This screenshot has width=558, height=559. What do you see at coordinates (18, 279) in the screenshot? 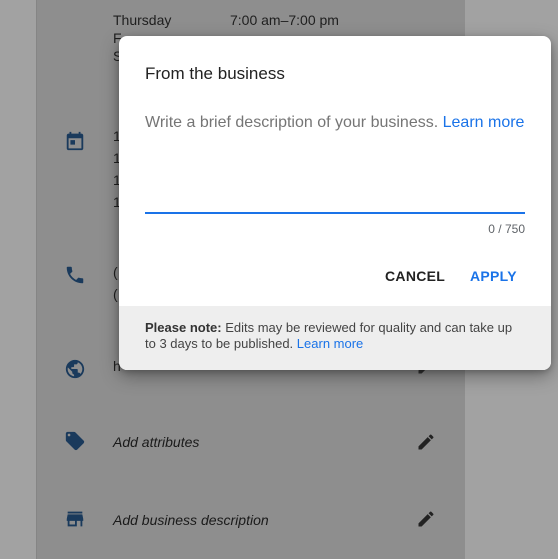
I see `background-left` at bounding box center [18, 279].